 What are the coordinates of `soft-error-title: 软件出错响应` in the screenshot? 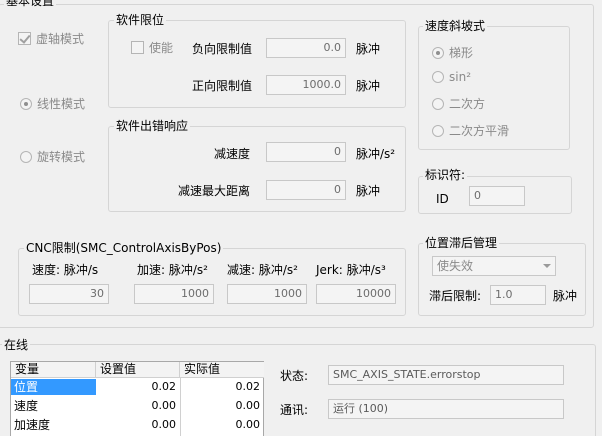 It's located at (152, 126).